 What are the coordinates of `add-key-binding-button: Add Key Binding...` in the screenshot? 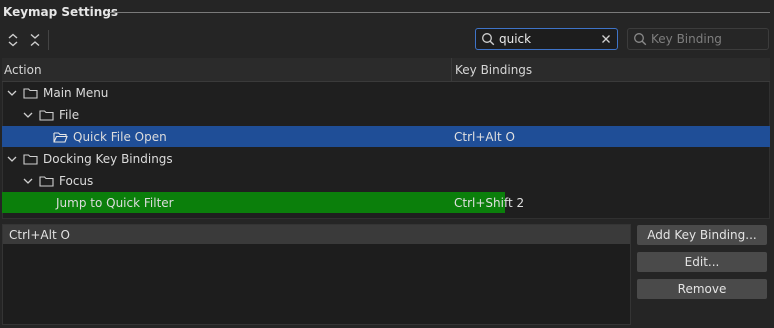 It's located at (702, 235).